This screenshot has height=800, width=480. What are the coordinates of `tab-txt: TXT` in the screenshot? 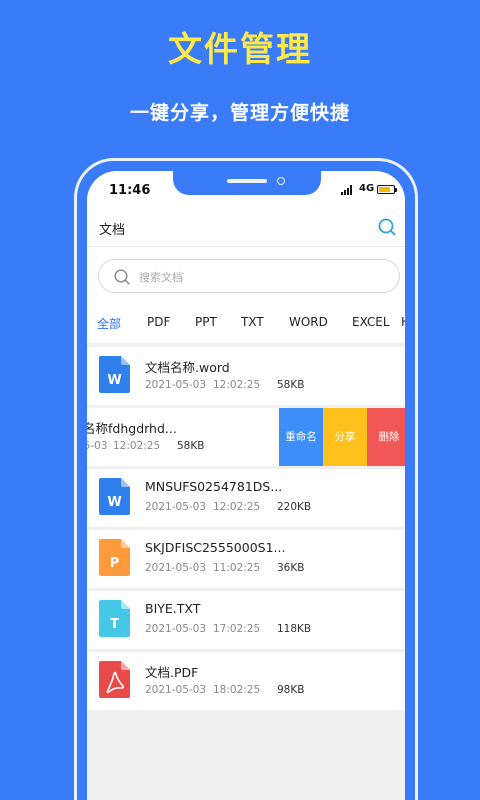 It's located at (252, 322).